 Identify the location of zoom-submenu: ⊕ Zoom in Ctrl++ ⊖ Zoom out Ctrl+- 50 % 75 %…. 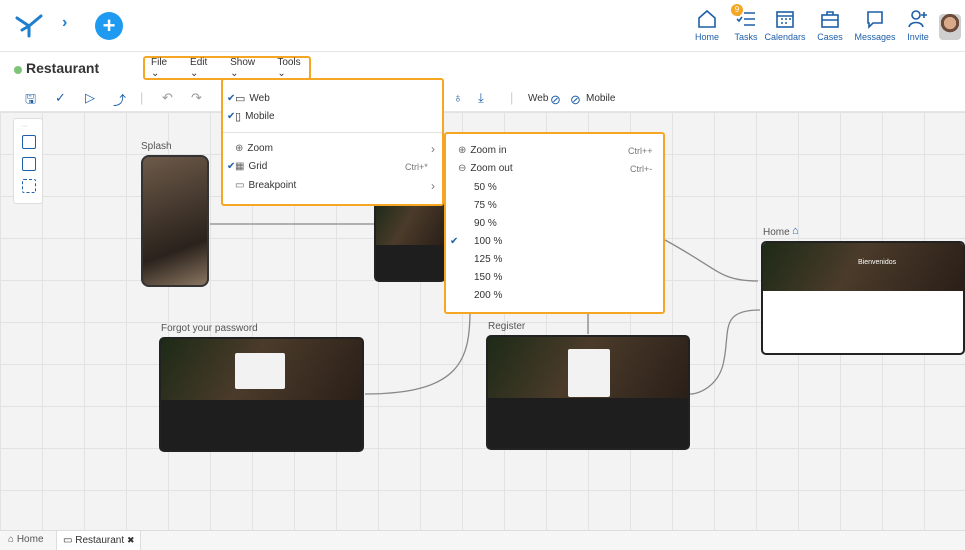
(554, 223).